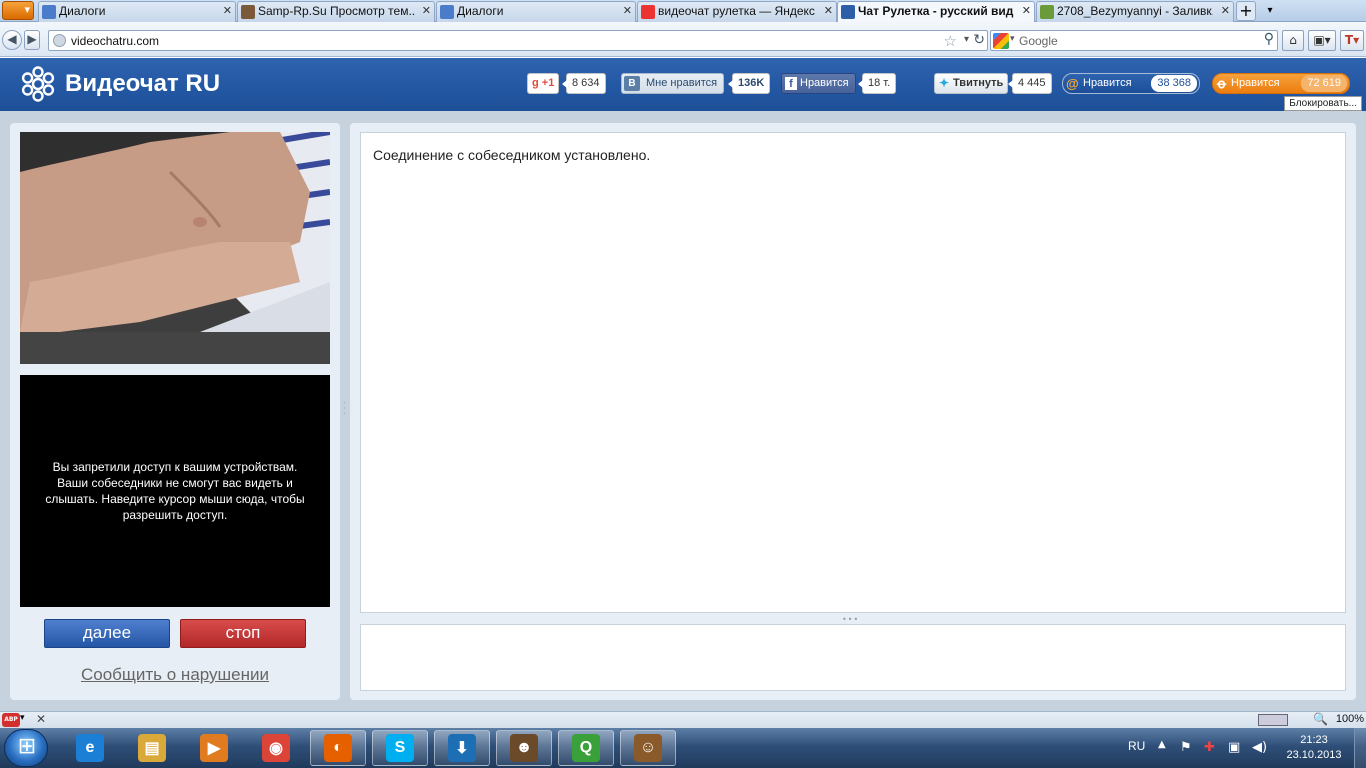 This screenshot has height=768, width=1366. Describe the element at coordinates (1273, 720) in the screenshot. I see `addon-status-icon` at that location.